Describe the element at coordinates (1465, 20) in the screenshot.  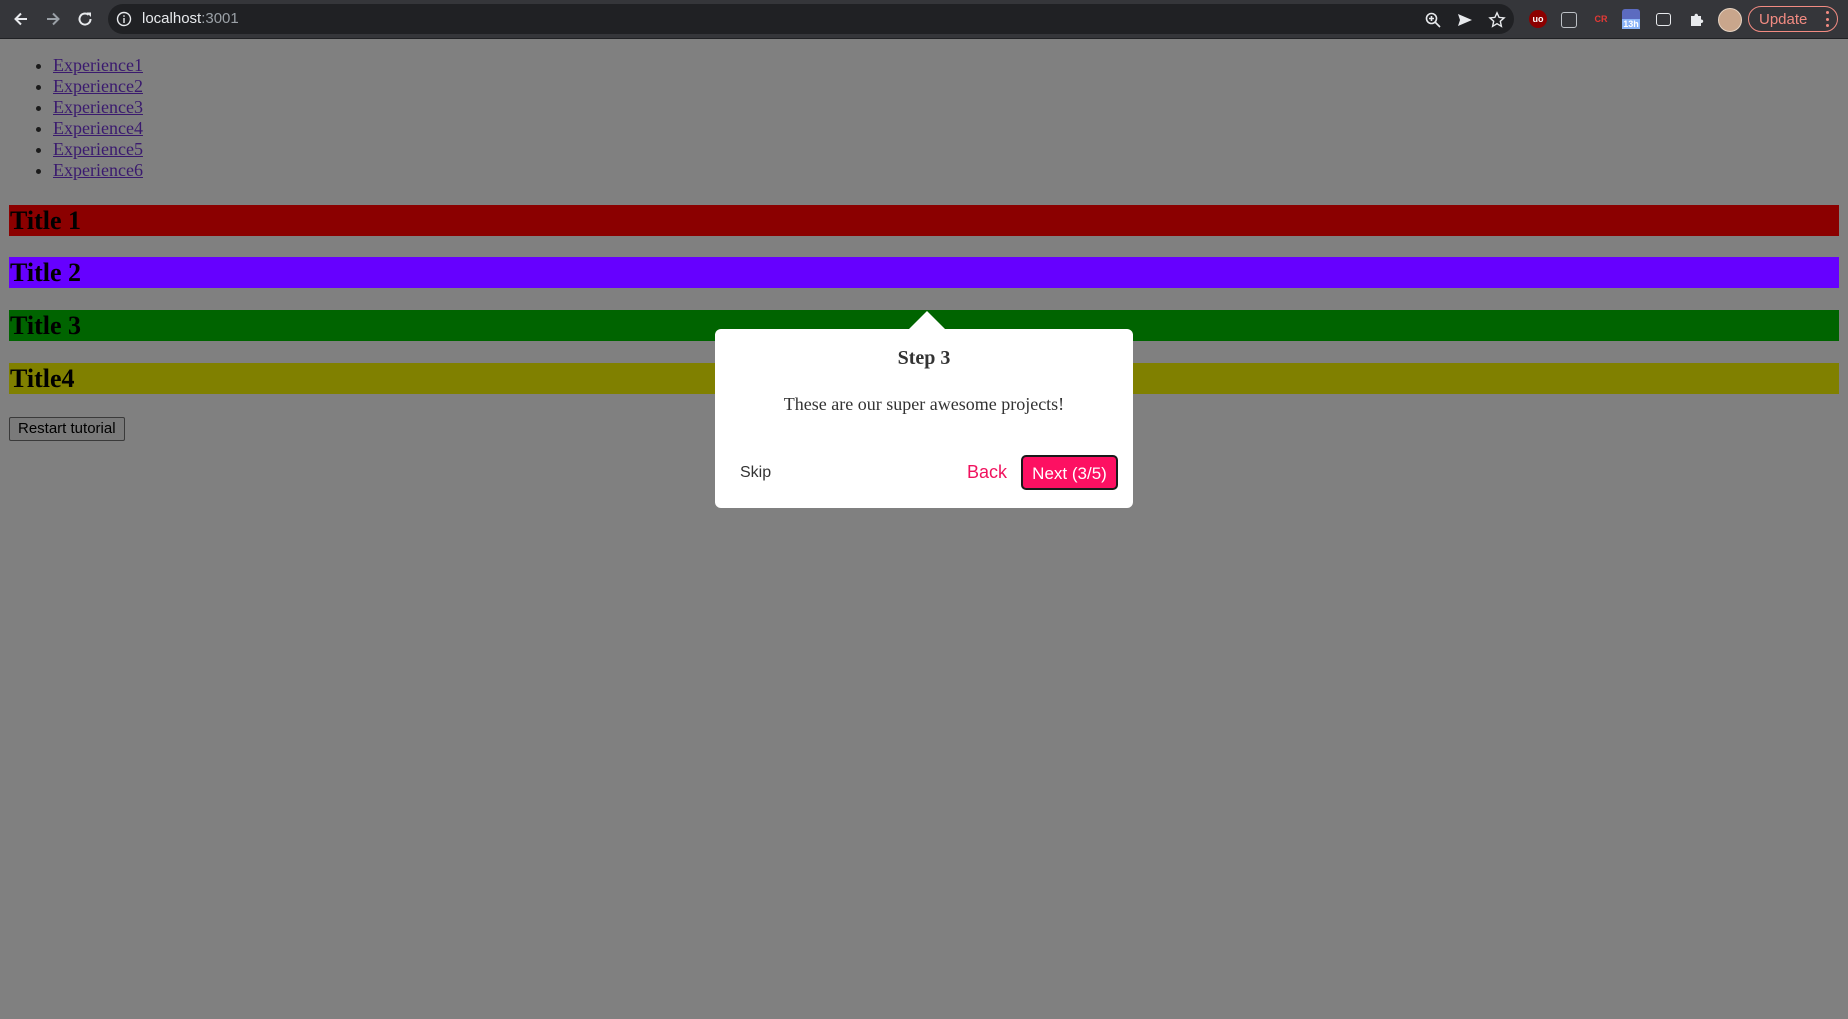
I see `send-icon` at that location.